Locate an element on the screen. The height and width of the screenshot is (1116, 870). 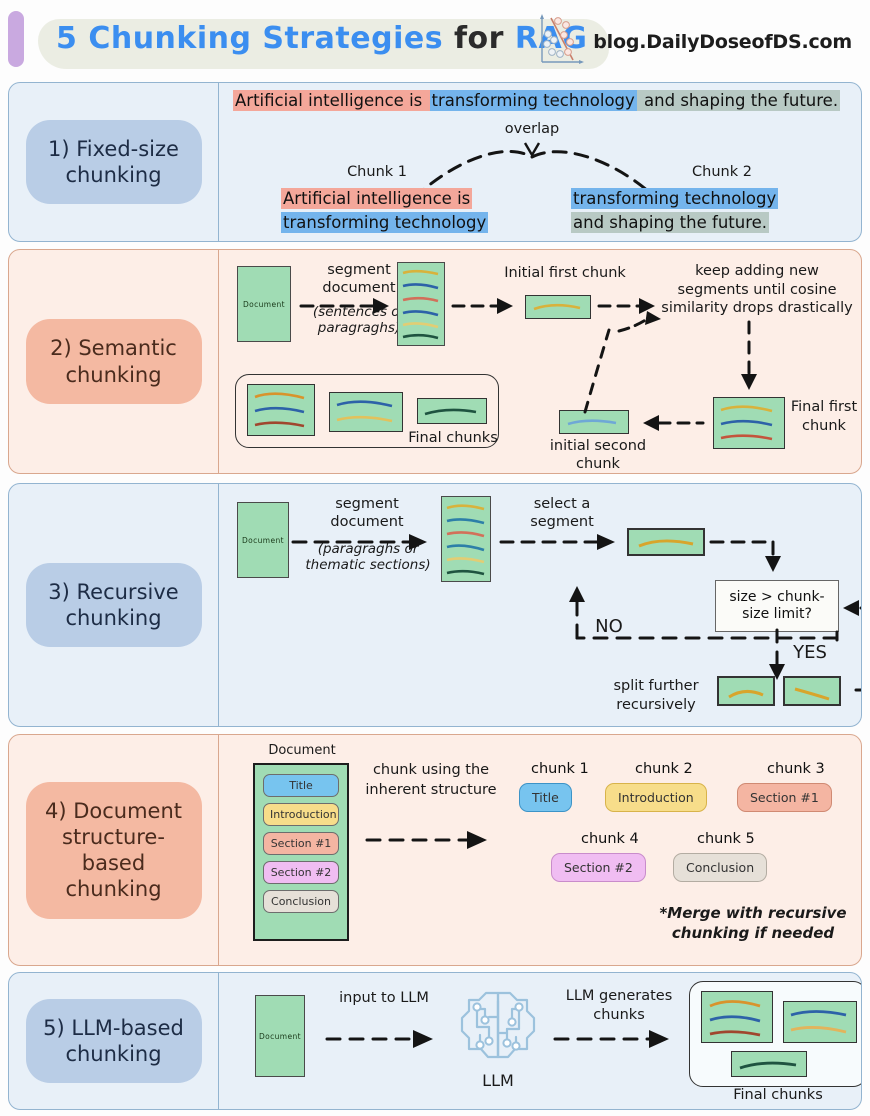
doc-pill-section-2: Section #2 is located at coordinates (301, 872).